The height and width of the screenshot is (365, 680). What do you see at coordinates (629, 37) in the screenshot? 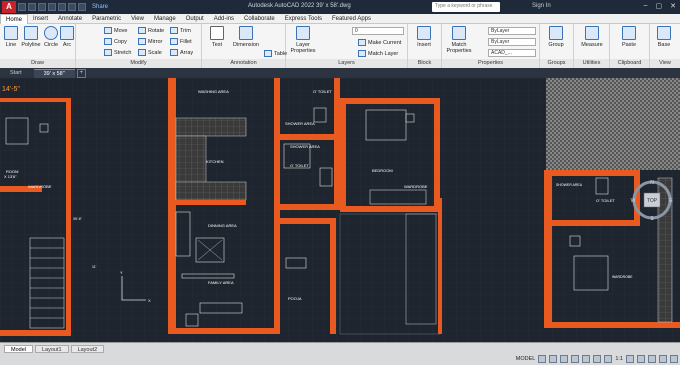
I see `paste-button: Paste` at bounding box center [629, 37].